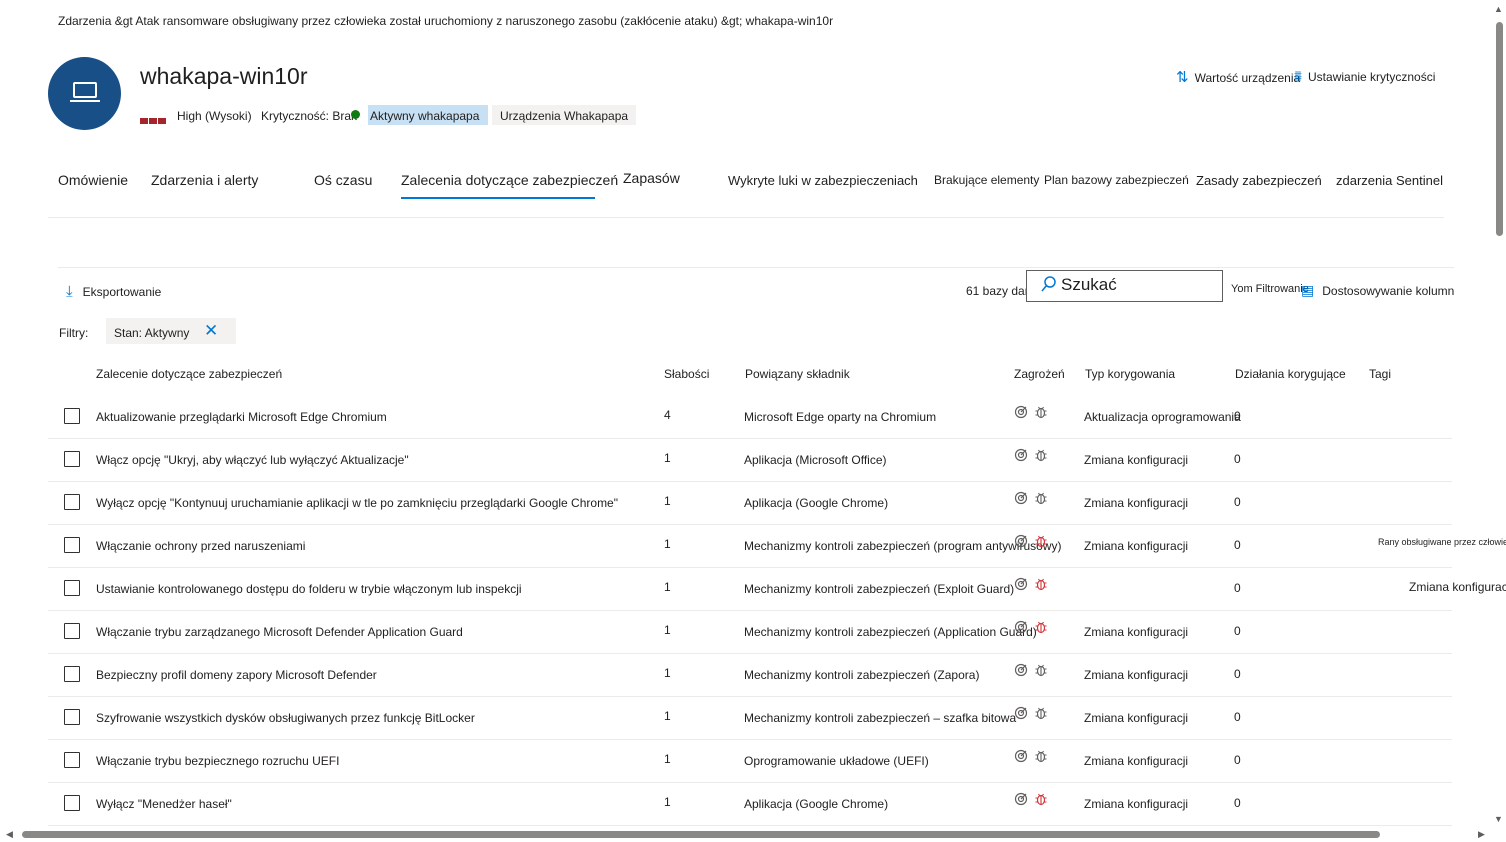  Describe the element at coordinates (1389, 180) in the screenshot. I see `tab-sentinel-events: zdarzenia Sentinel` at that location.